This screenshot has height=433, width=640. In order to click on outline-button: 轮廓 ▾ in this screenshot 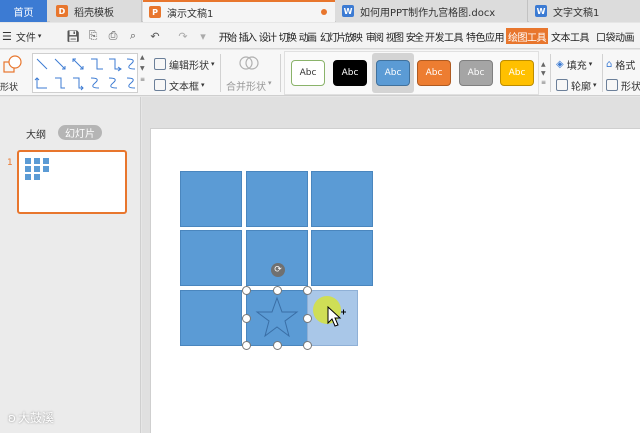, I will do `click(576, 85)`.